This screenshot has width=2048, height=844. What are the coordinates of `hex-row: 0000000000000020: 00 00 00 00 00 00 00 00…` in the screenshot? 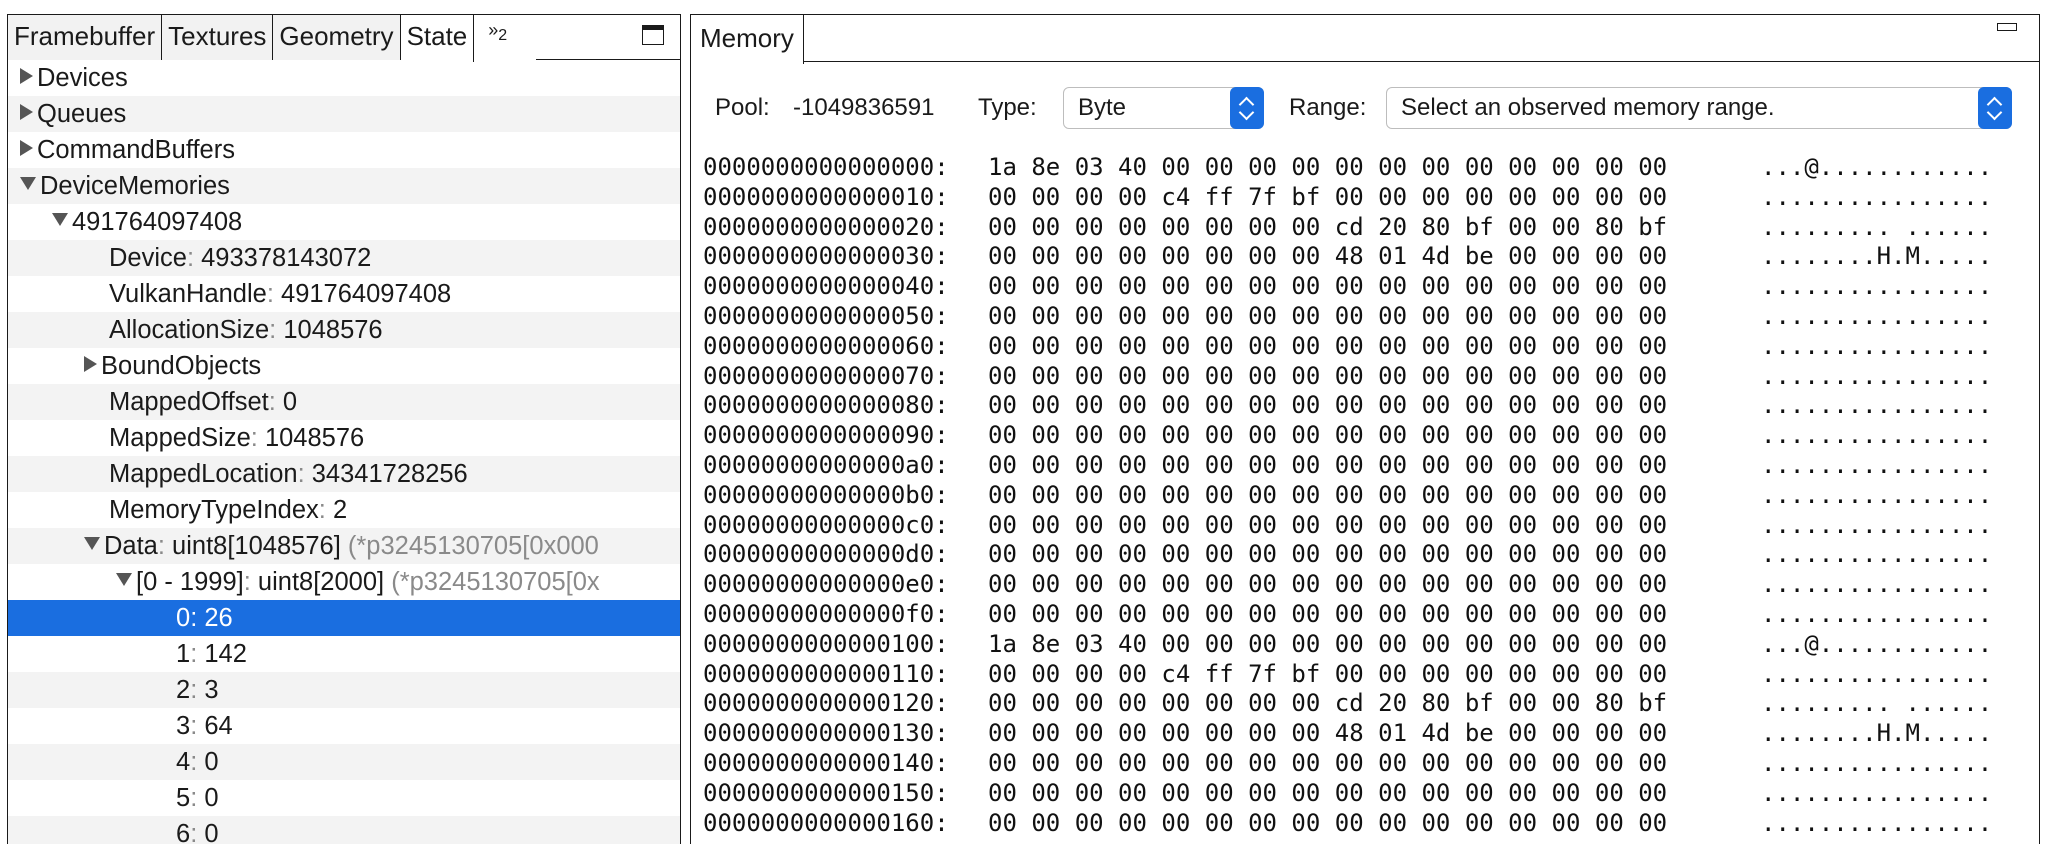 It's located at (1368, 228).